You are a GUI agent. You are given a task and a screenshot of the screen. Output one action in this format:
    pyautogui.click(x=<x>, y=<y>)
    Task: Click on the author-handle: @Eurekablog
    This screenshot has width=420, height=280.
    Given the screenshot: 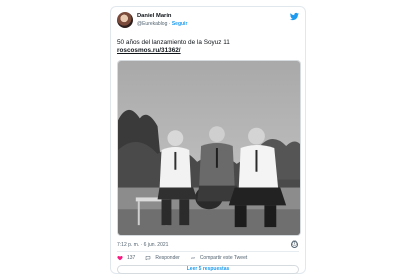 What is the action you would take?
    pyautogui.click(x=152, y=24)
    